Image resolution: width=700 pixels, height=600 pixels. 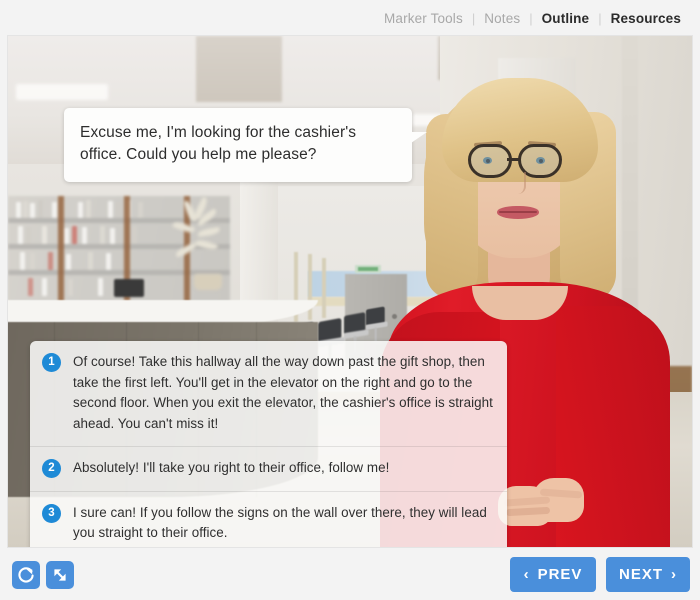 What do you see at coordinates (526, 574) in the screenshot?
I see `chevron-left-icon: ‹` at bounding box center [526, 574].